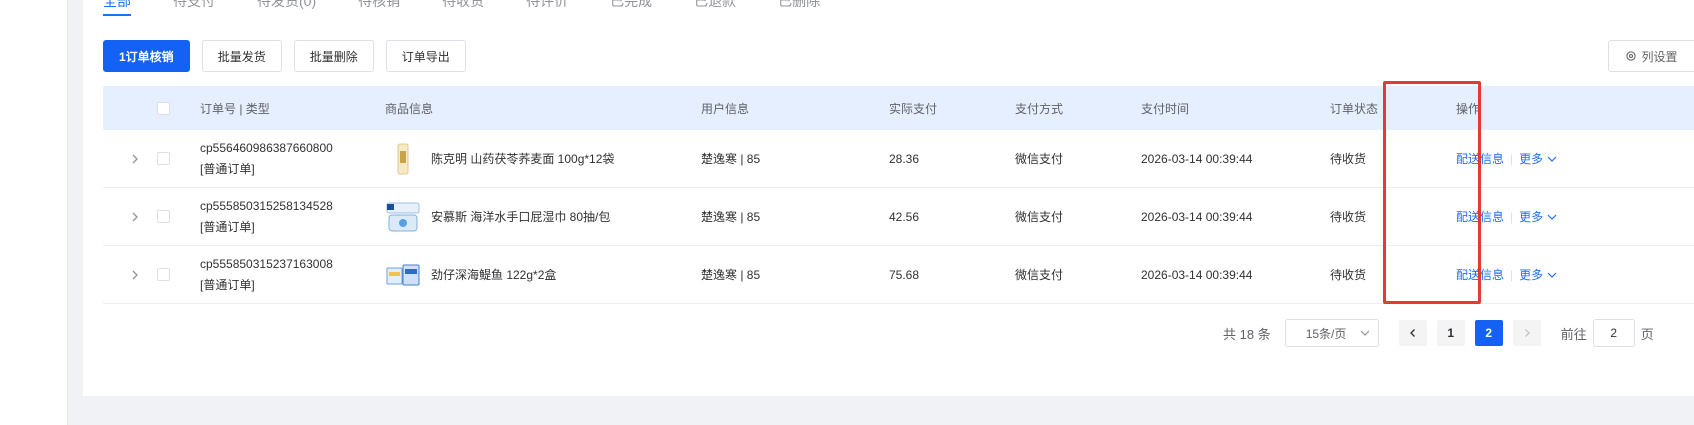  Describe the element at coordinates (1450, 333) in the screenshot. I see `page-1-button: 1` at that location.